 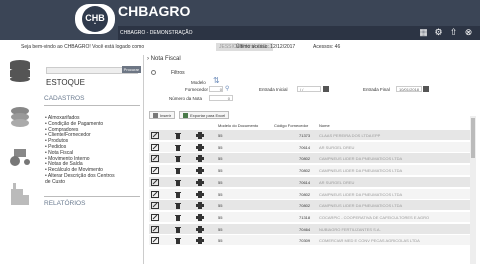 I want to click on scrollbar, so click(x=473, y=190).